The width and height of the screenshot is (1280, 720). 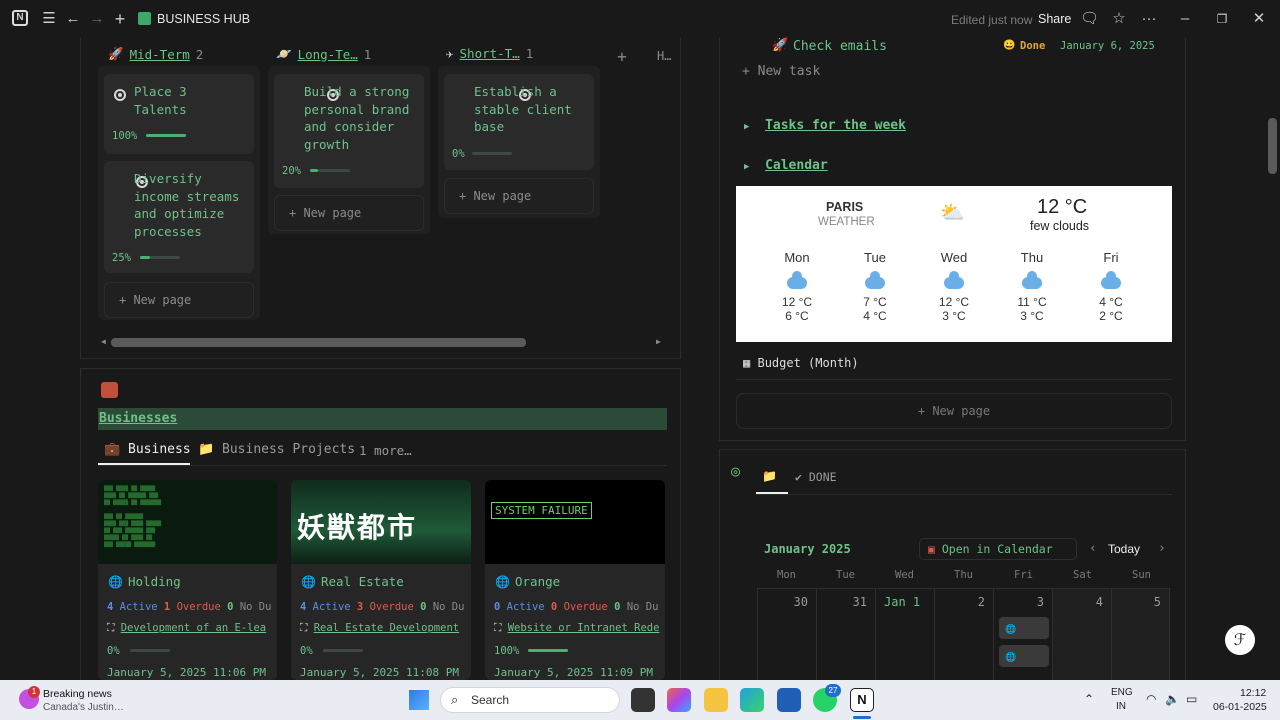 I want to click on edge-browser-icon, so click(x=752, y=700).